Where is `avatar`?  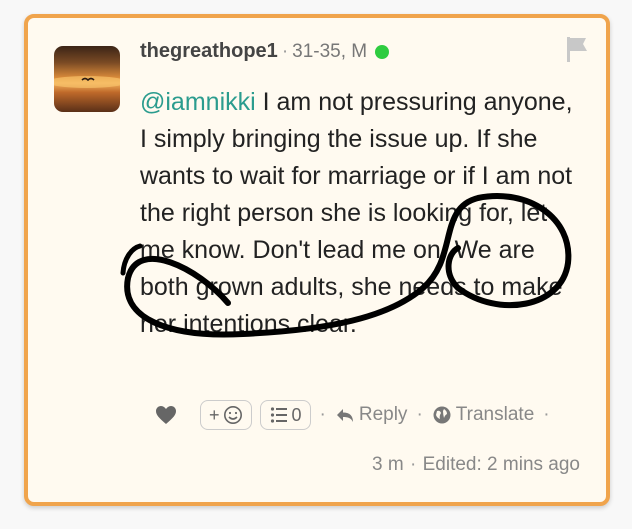
avatar is located at coordinates (87, 79).